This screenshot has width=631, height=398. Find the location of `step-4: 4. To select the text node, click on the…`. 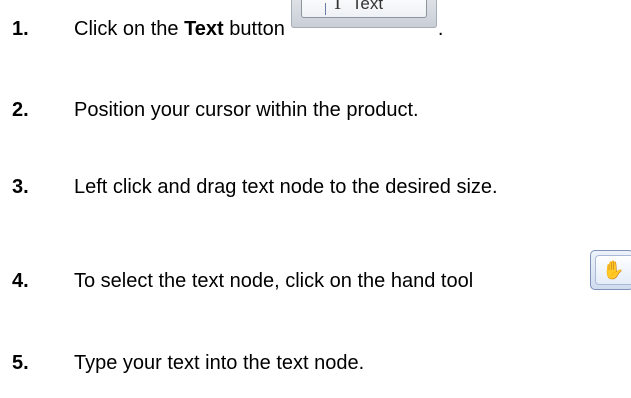

step-4: 4. To select the text node, click on the… is located at coordinates (315, 273).